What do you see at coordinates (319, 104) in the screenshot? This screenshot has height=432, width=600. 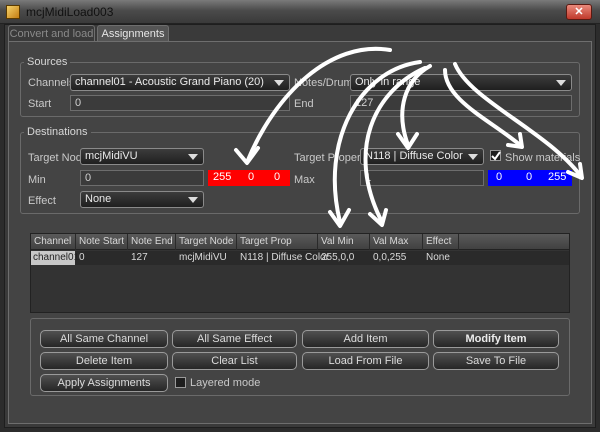 I see `arrow-to-min-color` at bounding box center [319, 104].